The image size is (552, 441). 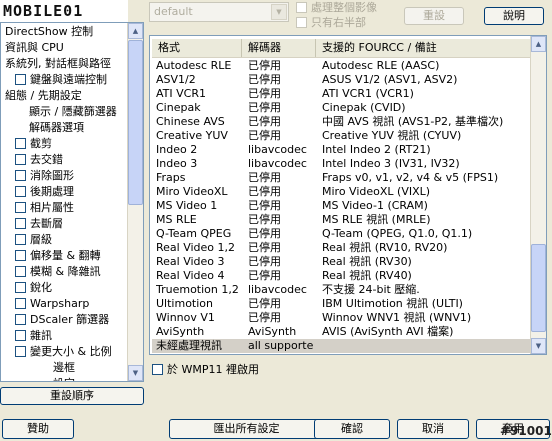 What do you see at coordinates (135, 122) in the screenshot?
I see `sidebar-scroll-thumb` at bounding box center [135, 122].